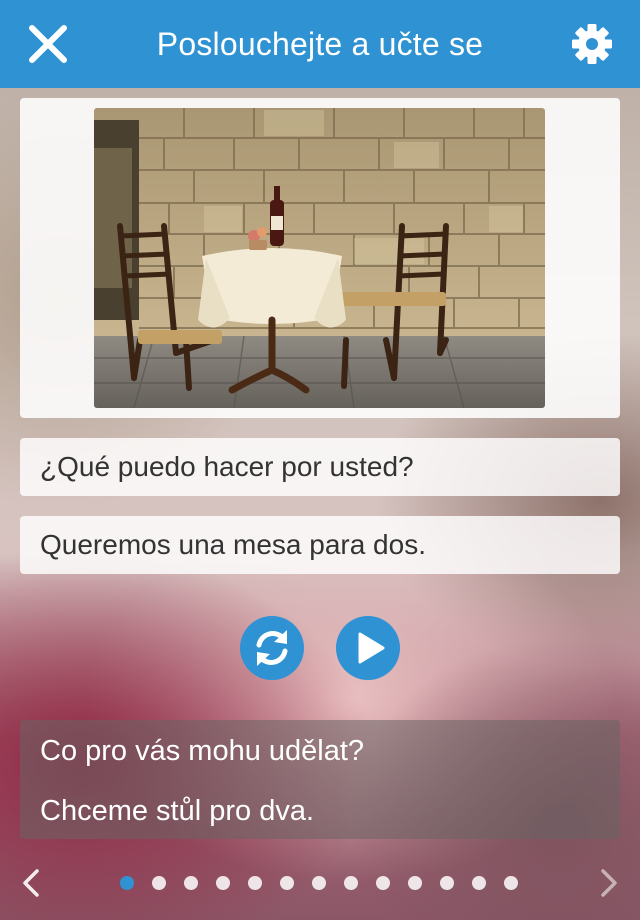 This screenshot has width=640, height=920. Describe the element at coordinates (371, 648) in the screenshot. I see `play-icon` at that location.